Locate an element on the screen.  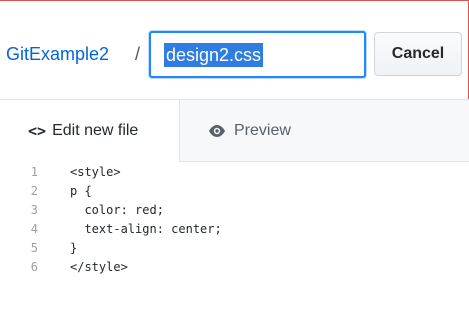
tab-preview-label: Preview is located at coordinates (262, 130).